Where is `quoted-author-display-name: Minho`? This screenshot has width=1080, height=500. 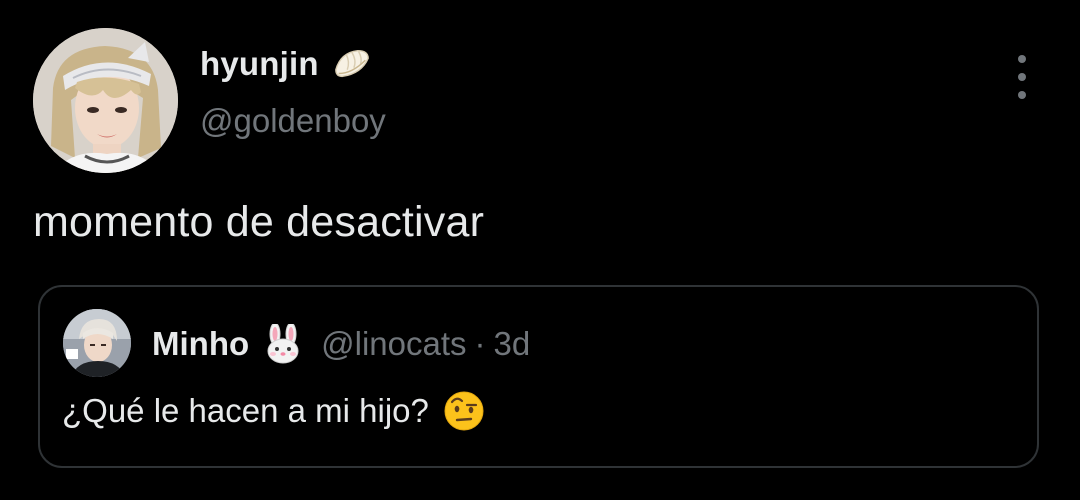
quoted-author-display-name: Minho is located at coordinates (200, 344).